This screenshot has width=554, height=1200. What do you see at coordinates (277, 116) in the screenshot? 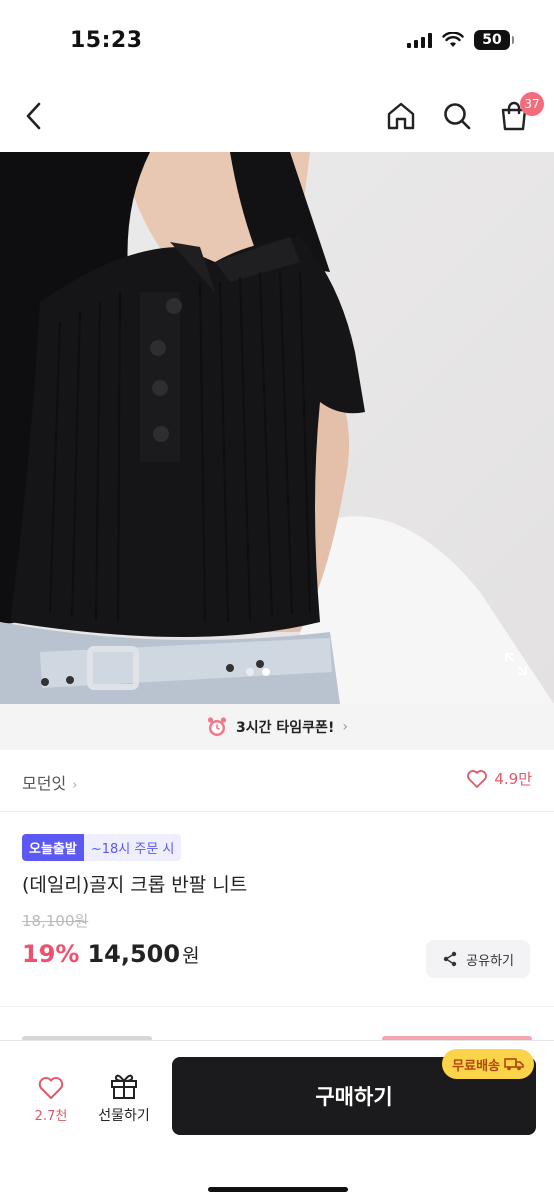
I see `nav-bar: 37` at bounding box center [277, 116].